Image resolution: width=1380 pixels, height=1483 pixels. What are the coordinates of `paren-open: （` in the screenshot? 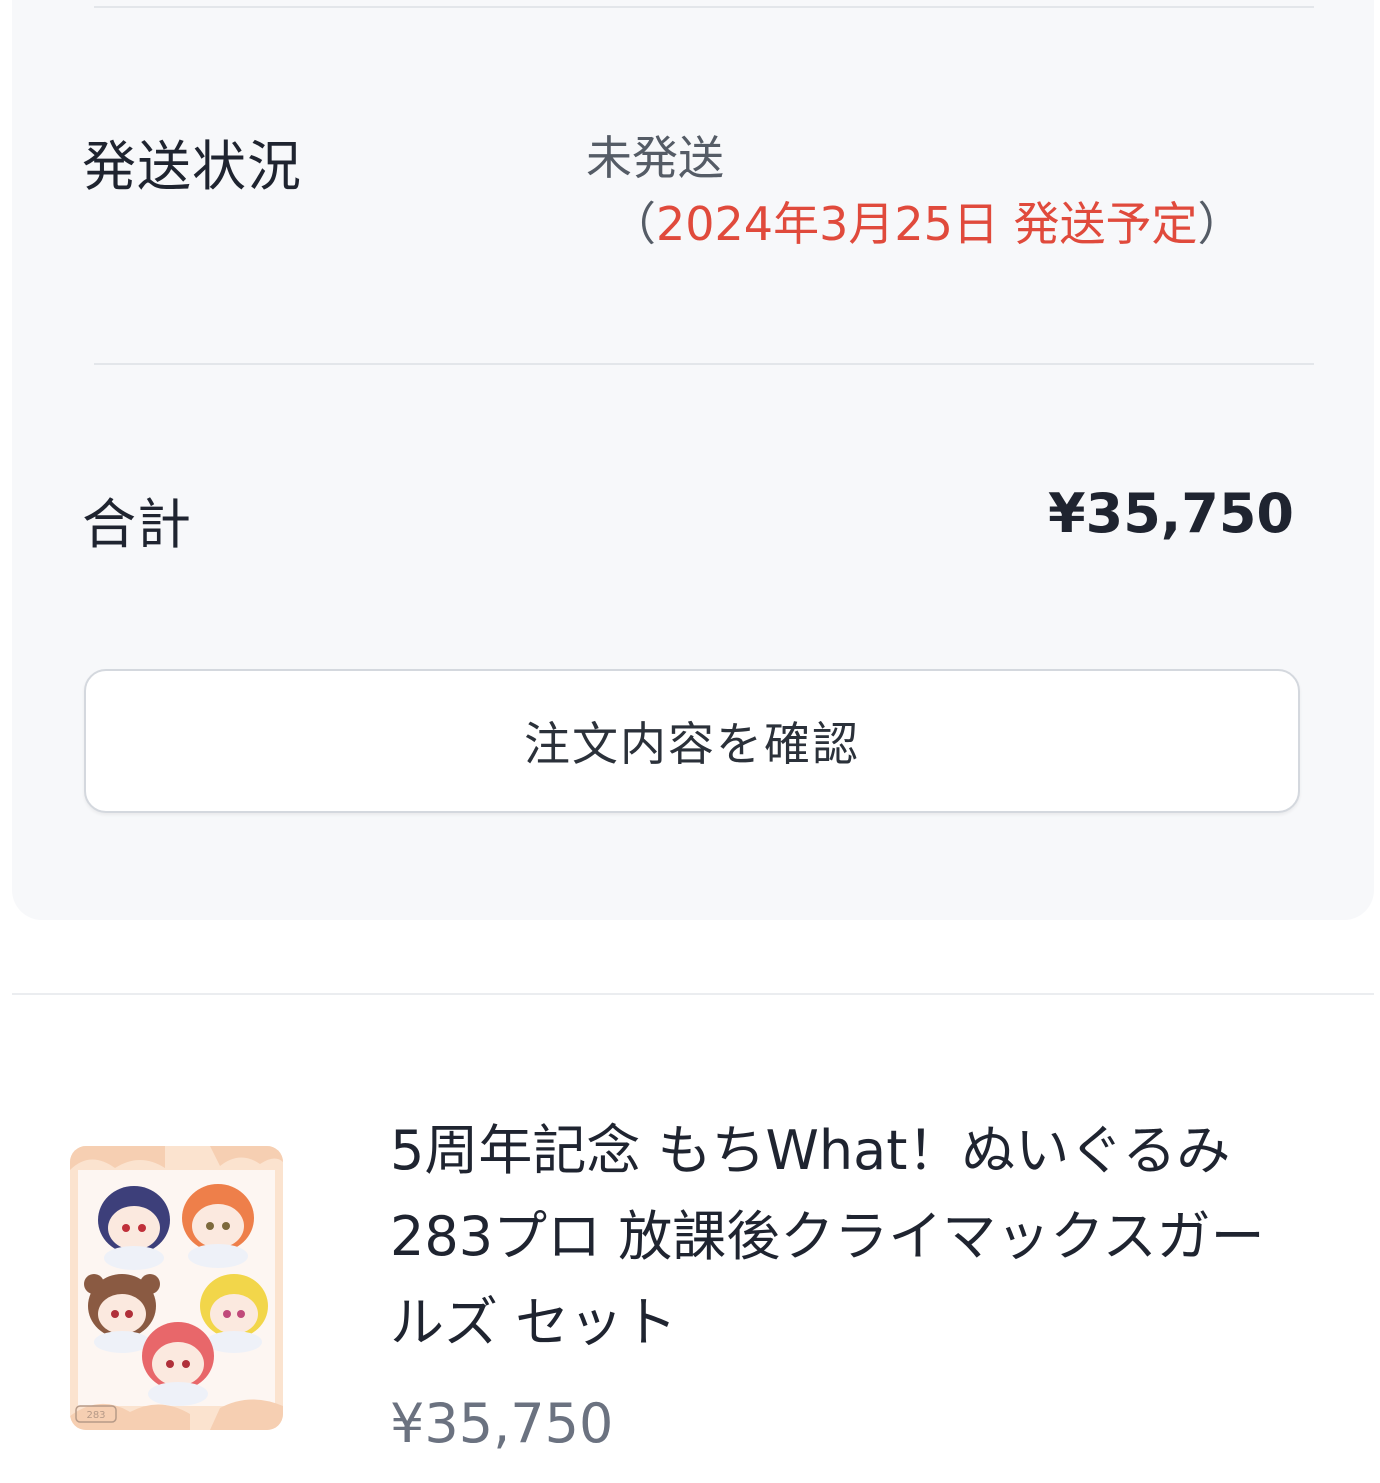 It's located at (633, 224).